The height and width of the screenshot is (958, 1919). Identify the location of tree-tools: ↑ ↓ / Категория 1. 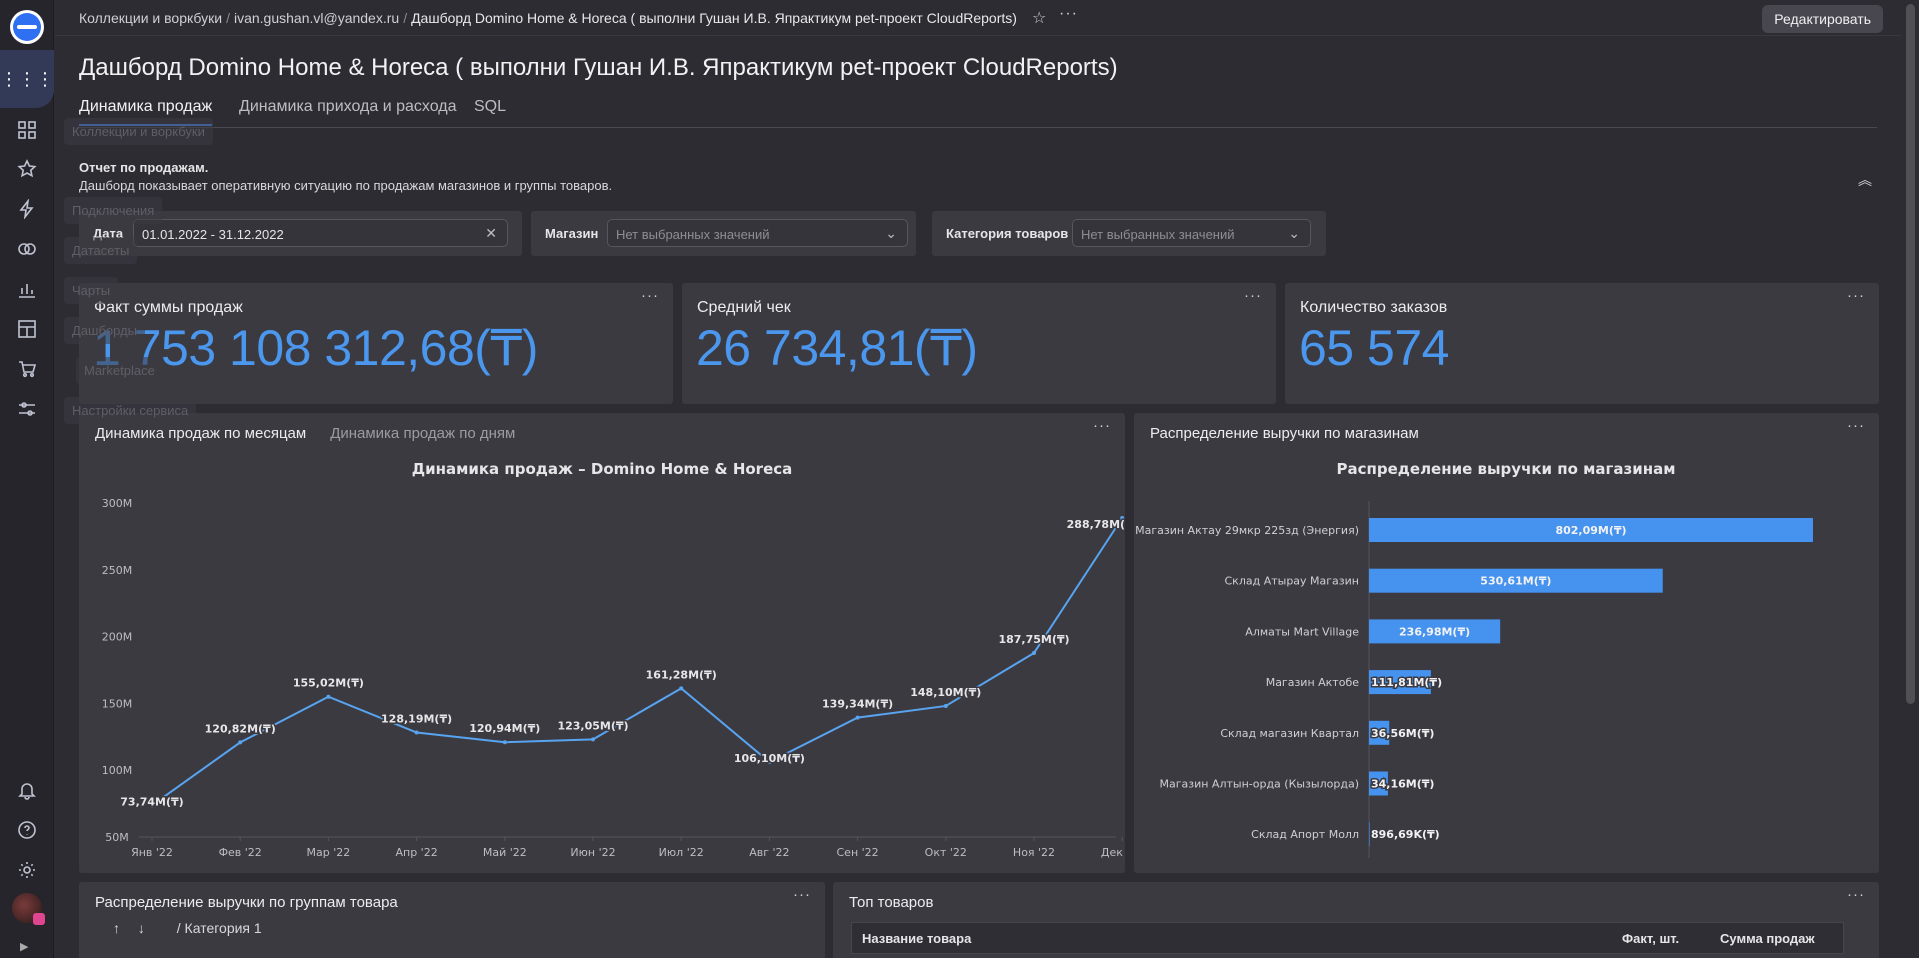
(187, 928).